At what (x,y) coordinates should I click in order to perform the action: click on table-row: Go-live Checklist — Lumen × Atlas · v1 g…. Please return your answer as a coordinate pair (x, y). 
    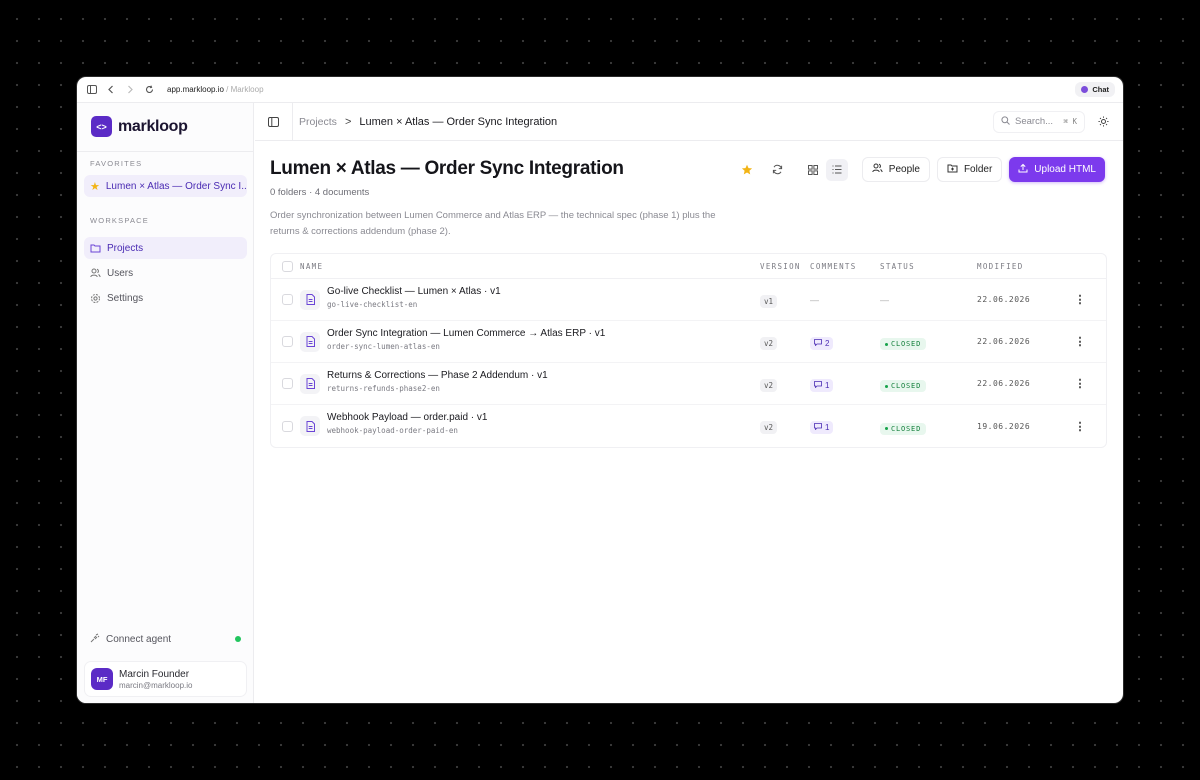
    Looking at the image, I should click on (688, 300).